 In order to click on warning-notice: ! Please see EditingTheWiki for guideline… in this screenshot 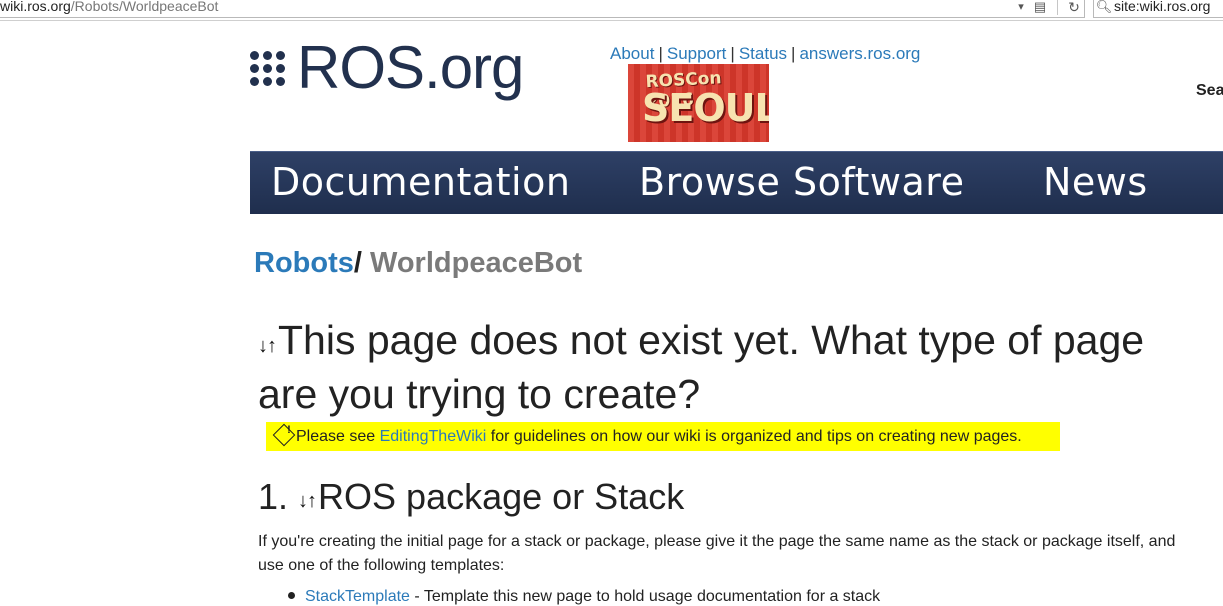, I will do `click(663, 436)`.